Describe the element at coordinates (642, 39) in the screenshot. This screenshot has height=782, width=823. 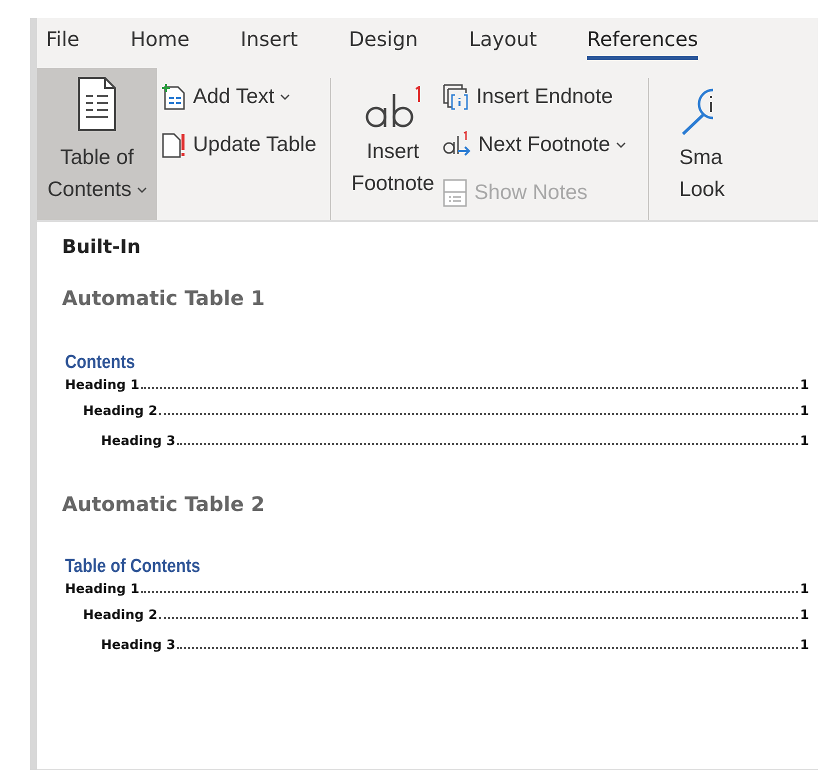
I see `ribbon-tab: References` at that location.